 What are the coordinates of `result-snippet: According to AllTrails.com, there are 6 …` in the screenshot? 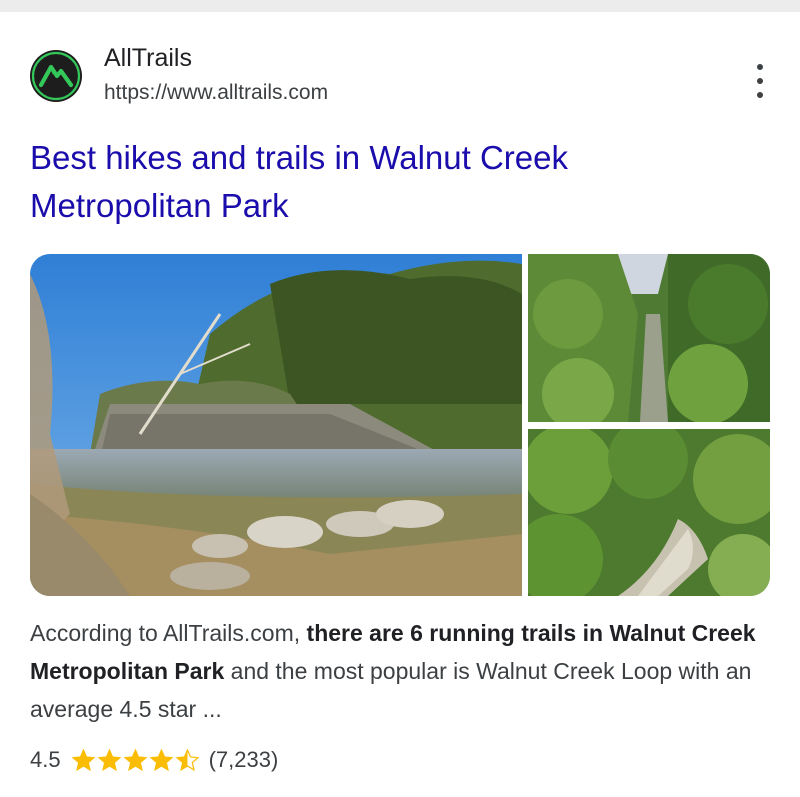 It's located at (400, 671).